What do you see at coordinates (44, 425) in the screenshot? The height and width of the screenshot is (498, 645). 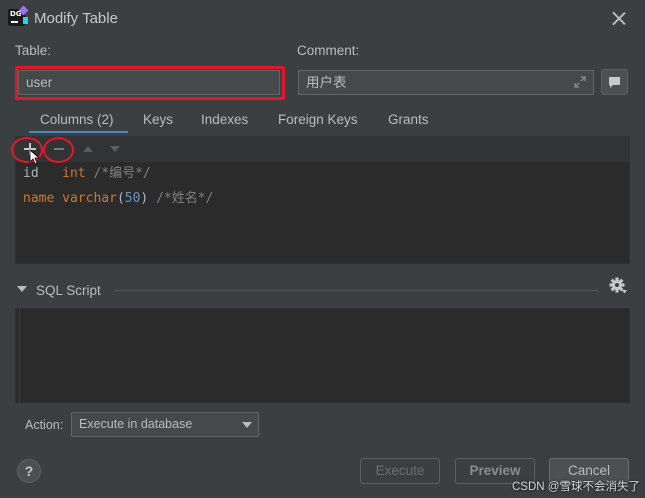 I see `action-label: Action:` at bounding box center [44, 425].